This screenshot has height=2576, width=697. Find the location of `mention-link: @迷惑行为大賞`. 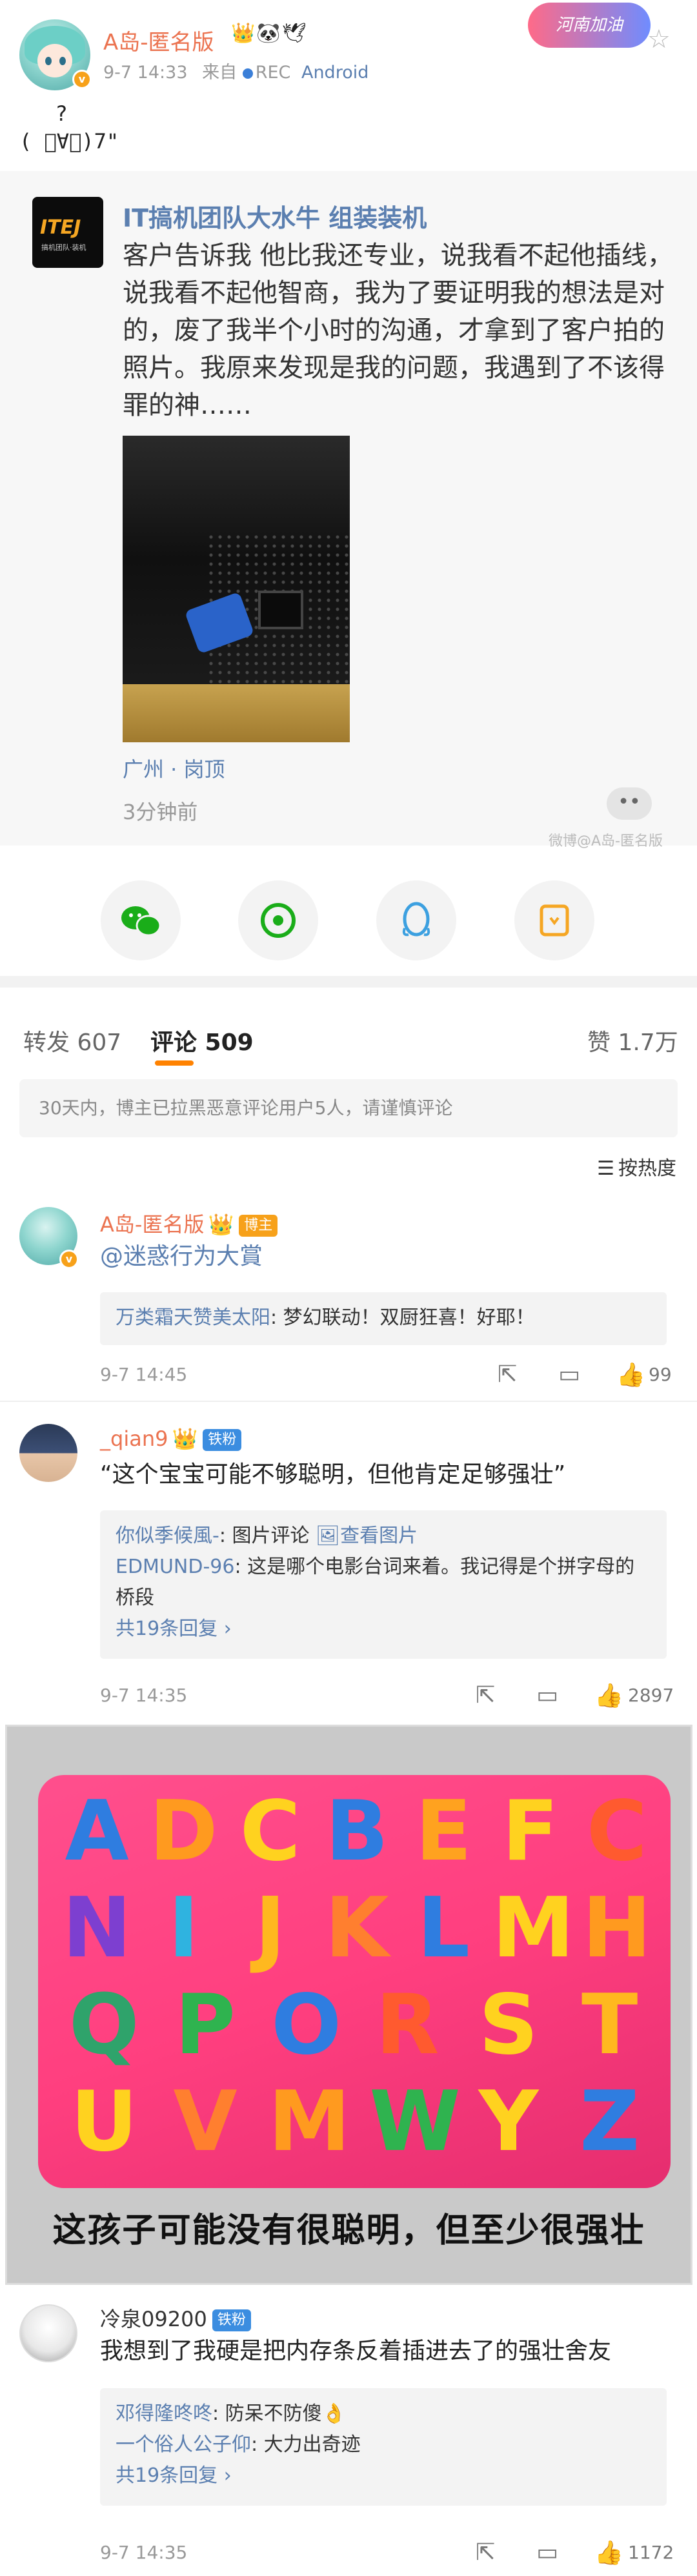

mention-link: @迷惑行为大賞 is located at coordinates (181, 1256).